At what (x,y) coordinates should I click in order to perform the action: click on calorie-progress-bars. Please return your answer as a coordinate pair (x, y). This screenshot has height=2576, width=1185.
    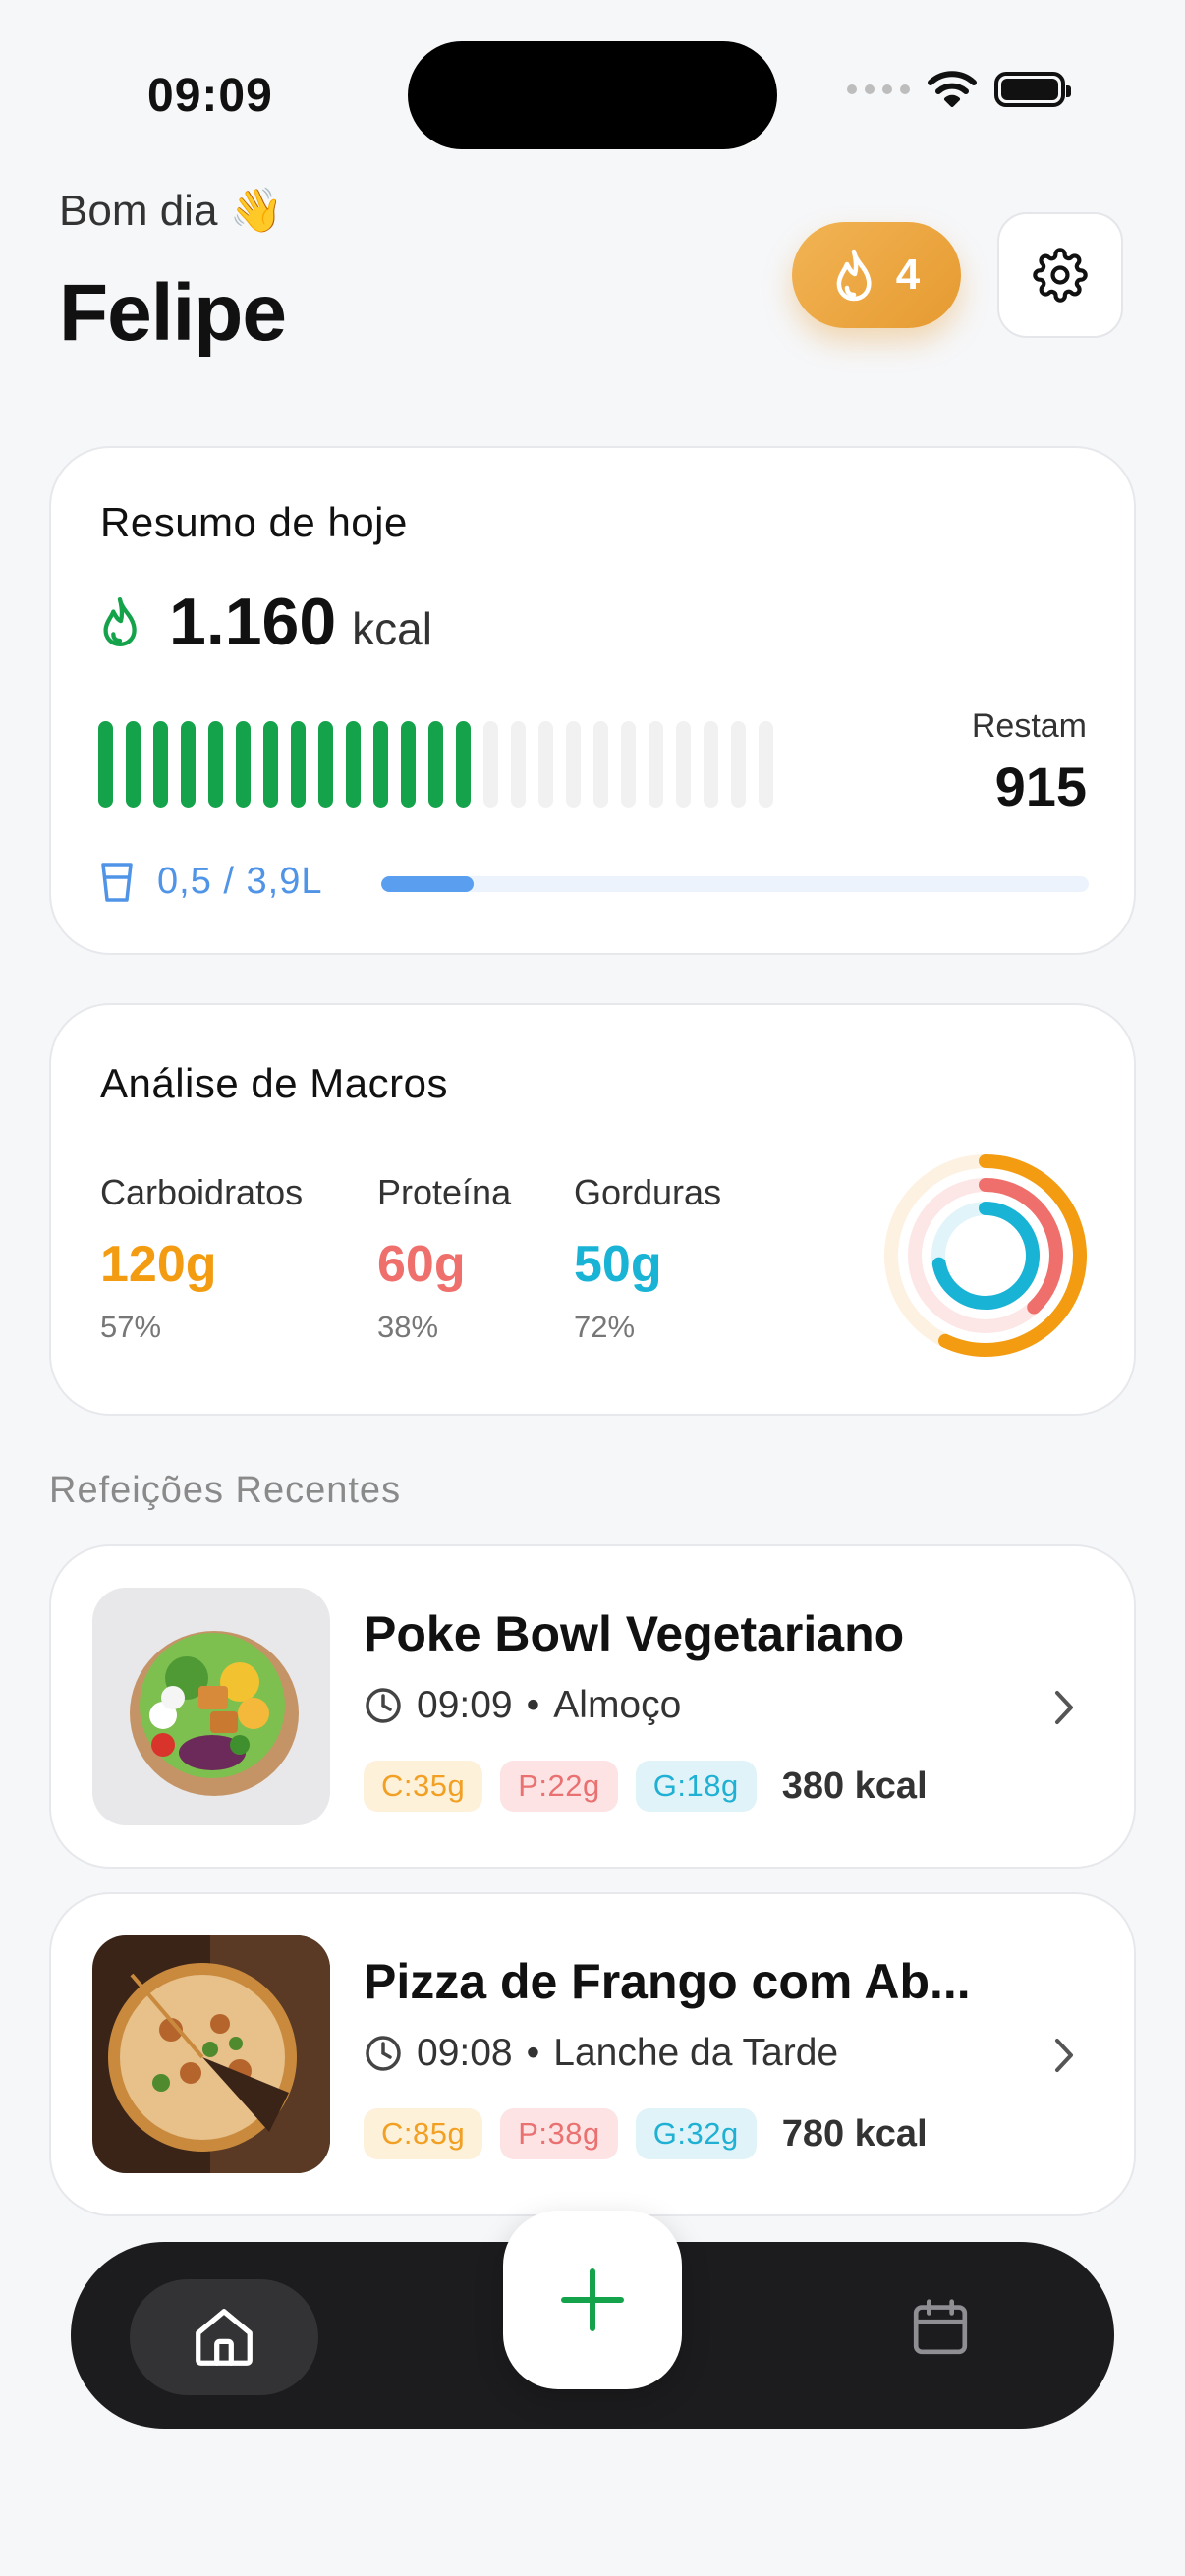
    Looking at the image, I should click on (436, 764).